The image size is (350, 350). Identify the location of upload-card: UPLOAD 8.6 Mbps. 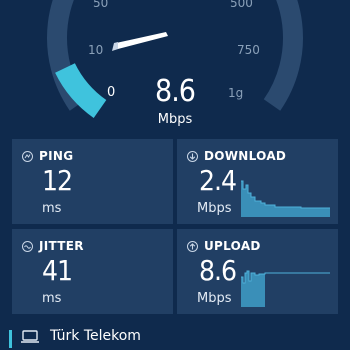
(257, 271).